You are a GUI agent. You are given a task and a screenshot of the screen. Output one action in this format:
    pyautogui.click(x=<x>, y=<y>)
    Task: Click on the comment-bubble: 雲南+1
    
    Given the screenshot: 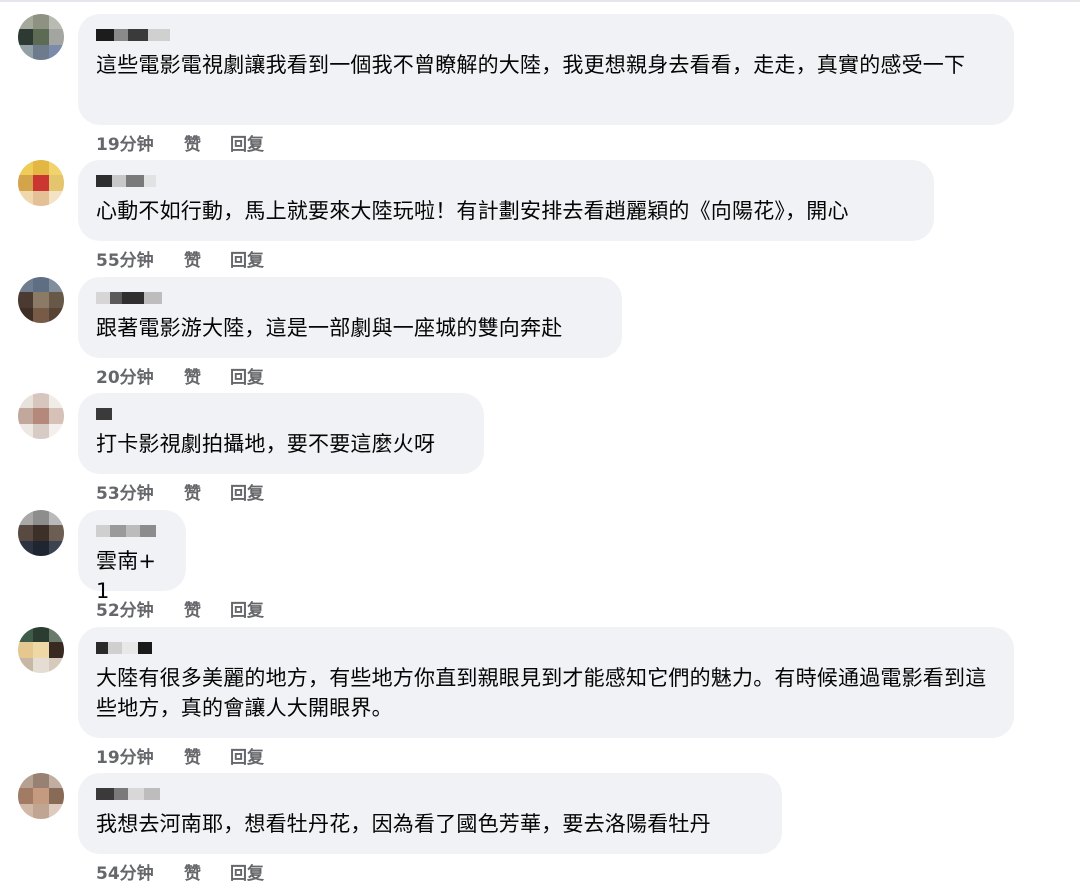 What is the action you would take?
    pyautogui.click(x=132, y=556)
    